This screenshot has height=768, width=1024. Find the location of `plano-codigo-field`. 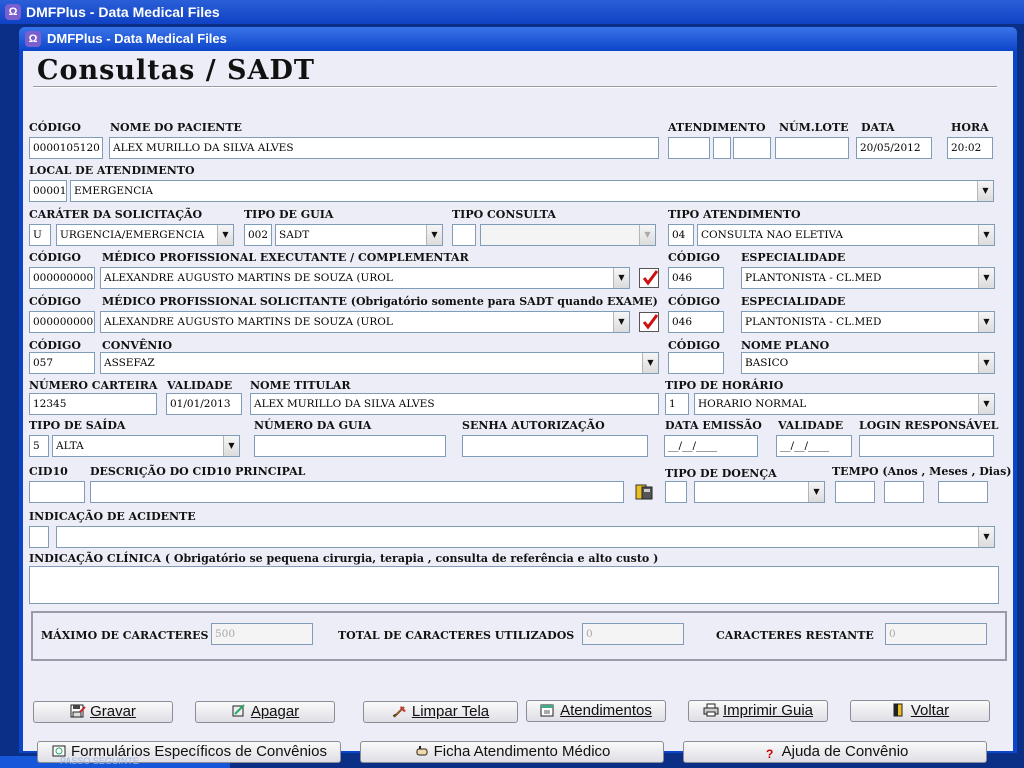

plano-codigo-field is located at coordinates (696, 363).